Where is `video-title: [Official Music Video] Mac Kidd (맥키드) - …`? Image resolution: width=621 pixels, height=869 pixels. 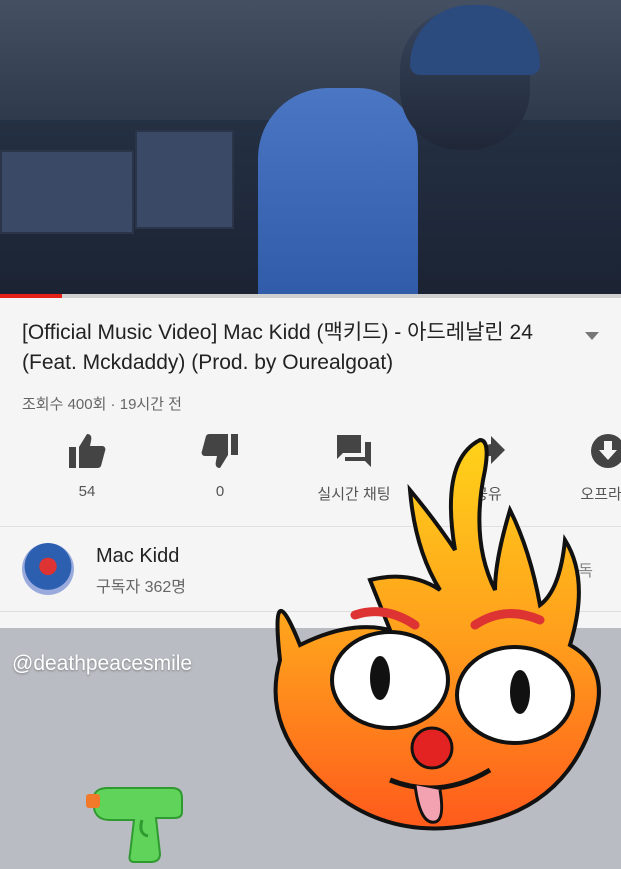 video-title: [Official Music Video] Mac Kidd (맥키드) - … is located at coordinates (292, 348).